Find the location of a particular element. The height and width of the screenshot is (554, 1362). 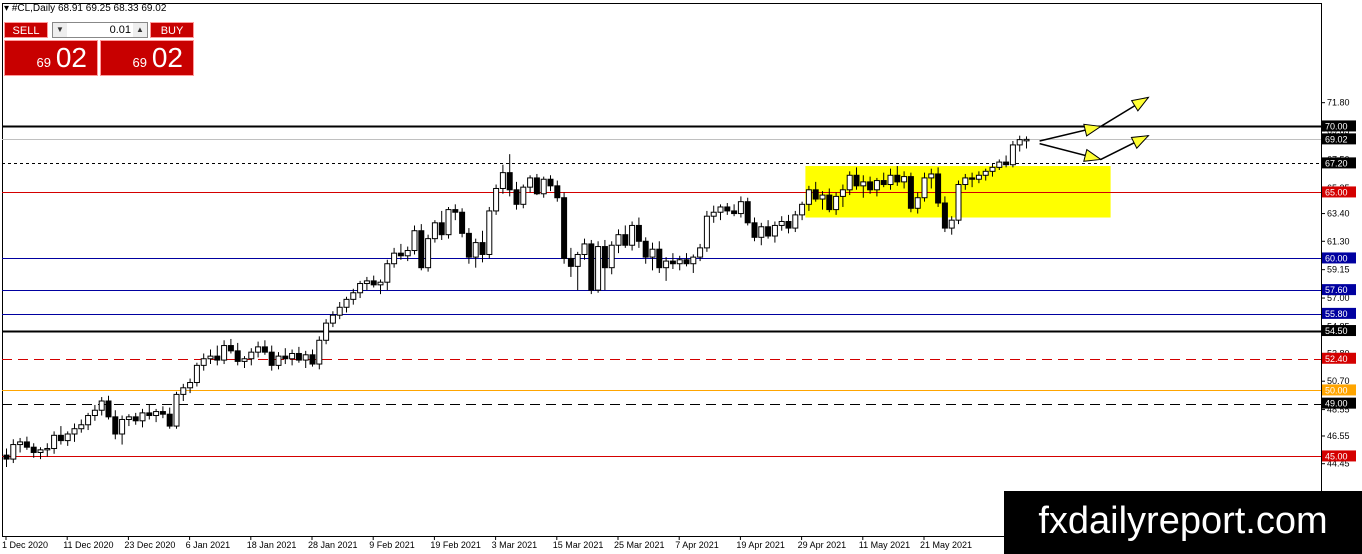

lot-increase-arrow-icon: ▲ is located at coordinates (140, 30).